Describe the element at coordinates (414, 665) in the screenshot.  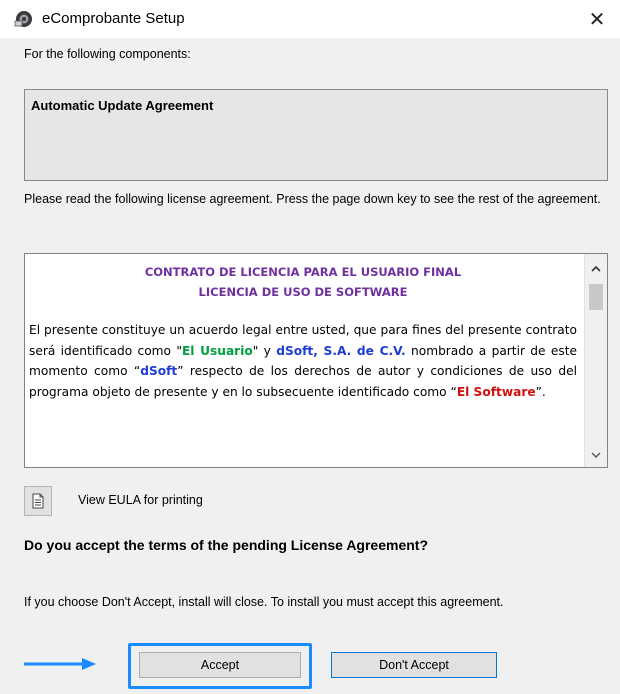
I see `dont-accept-button: Don't Accept` at that location.